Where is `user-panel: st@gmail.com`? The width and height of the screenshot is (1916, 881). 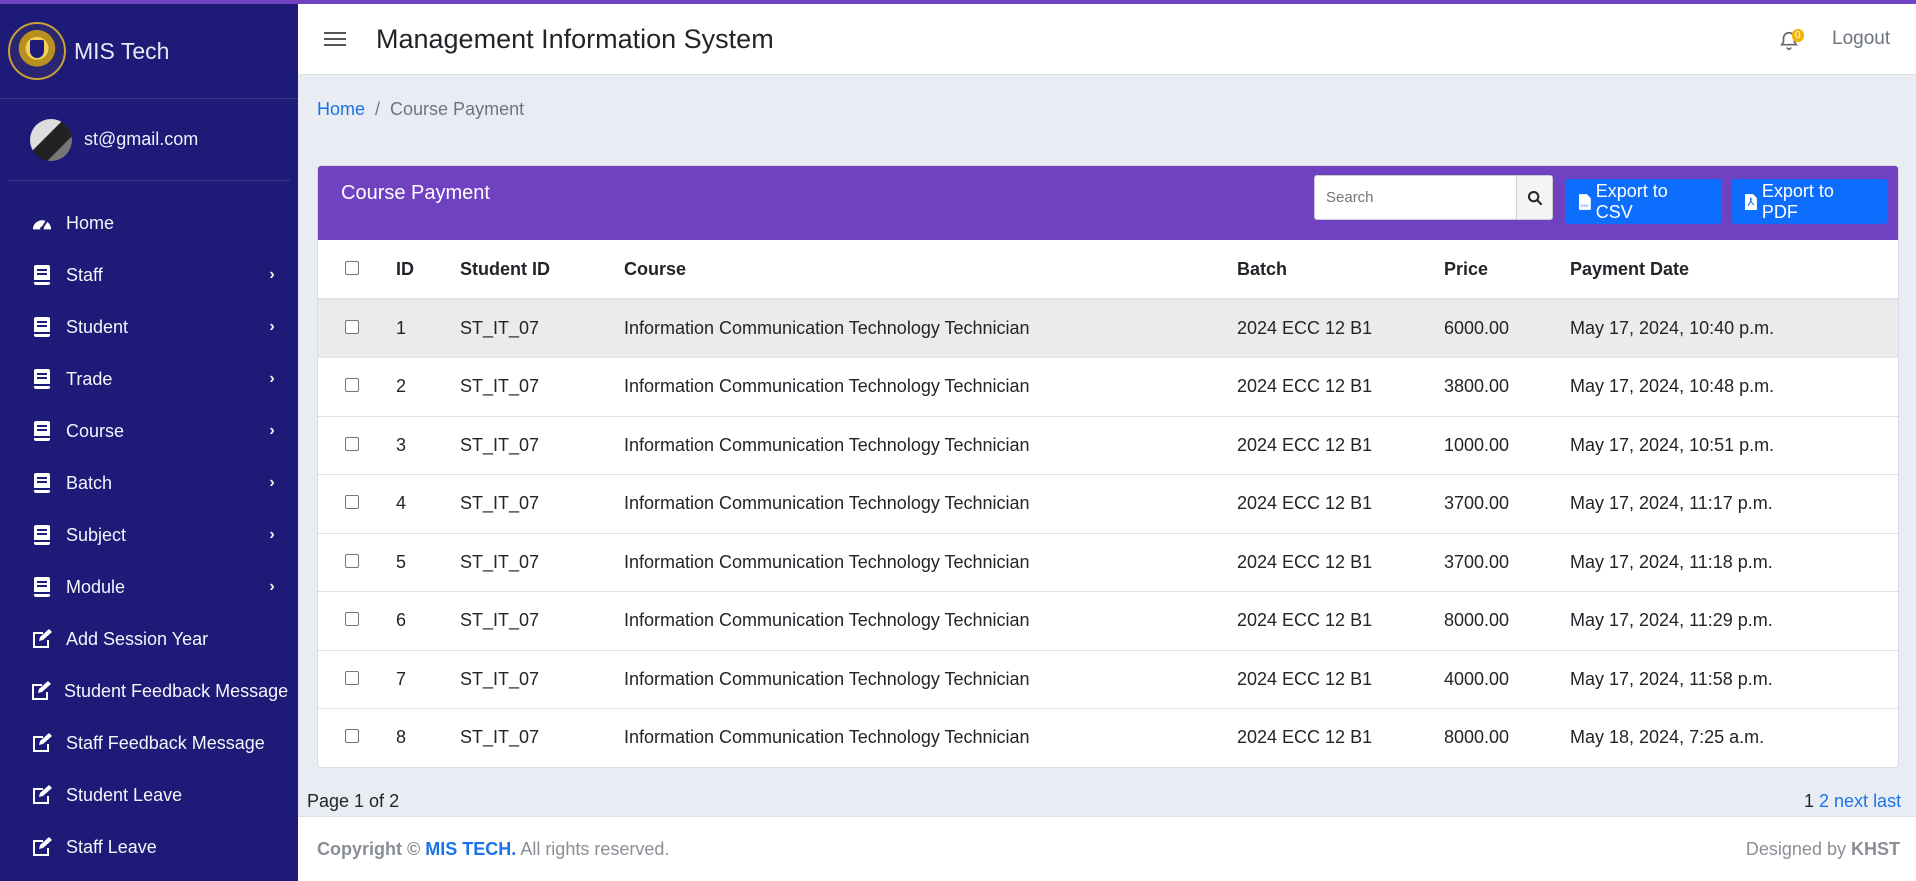 user-panel: st@gmail.com is located at coordinates (149, 140).